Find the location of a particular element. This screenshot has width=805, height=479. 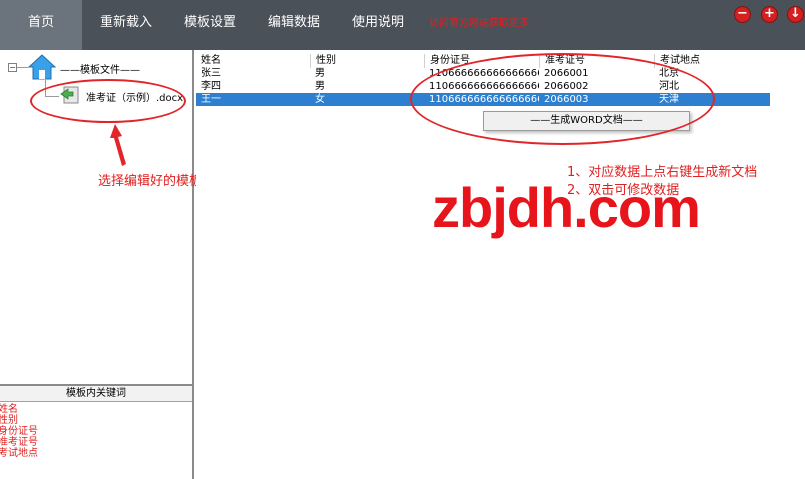

highlight-ellipse-data is located at coordinates (562, 99).